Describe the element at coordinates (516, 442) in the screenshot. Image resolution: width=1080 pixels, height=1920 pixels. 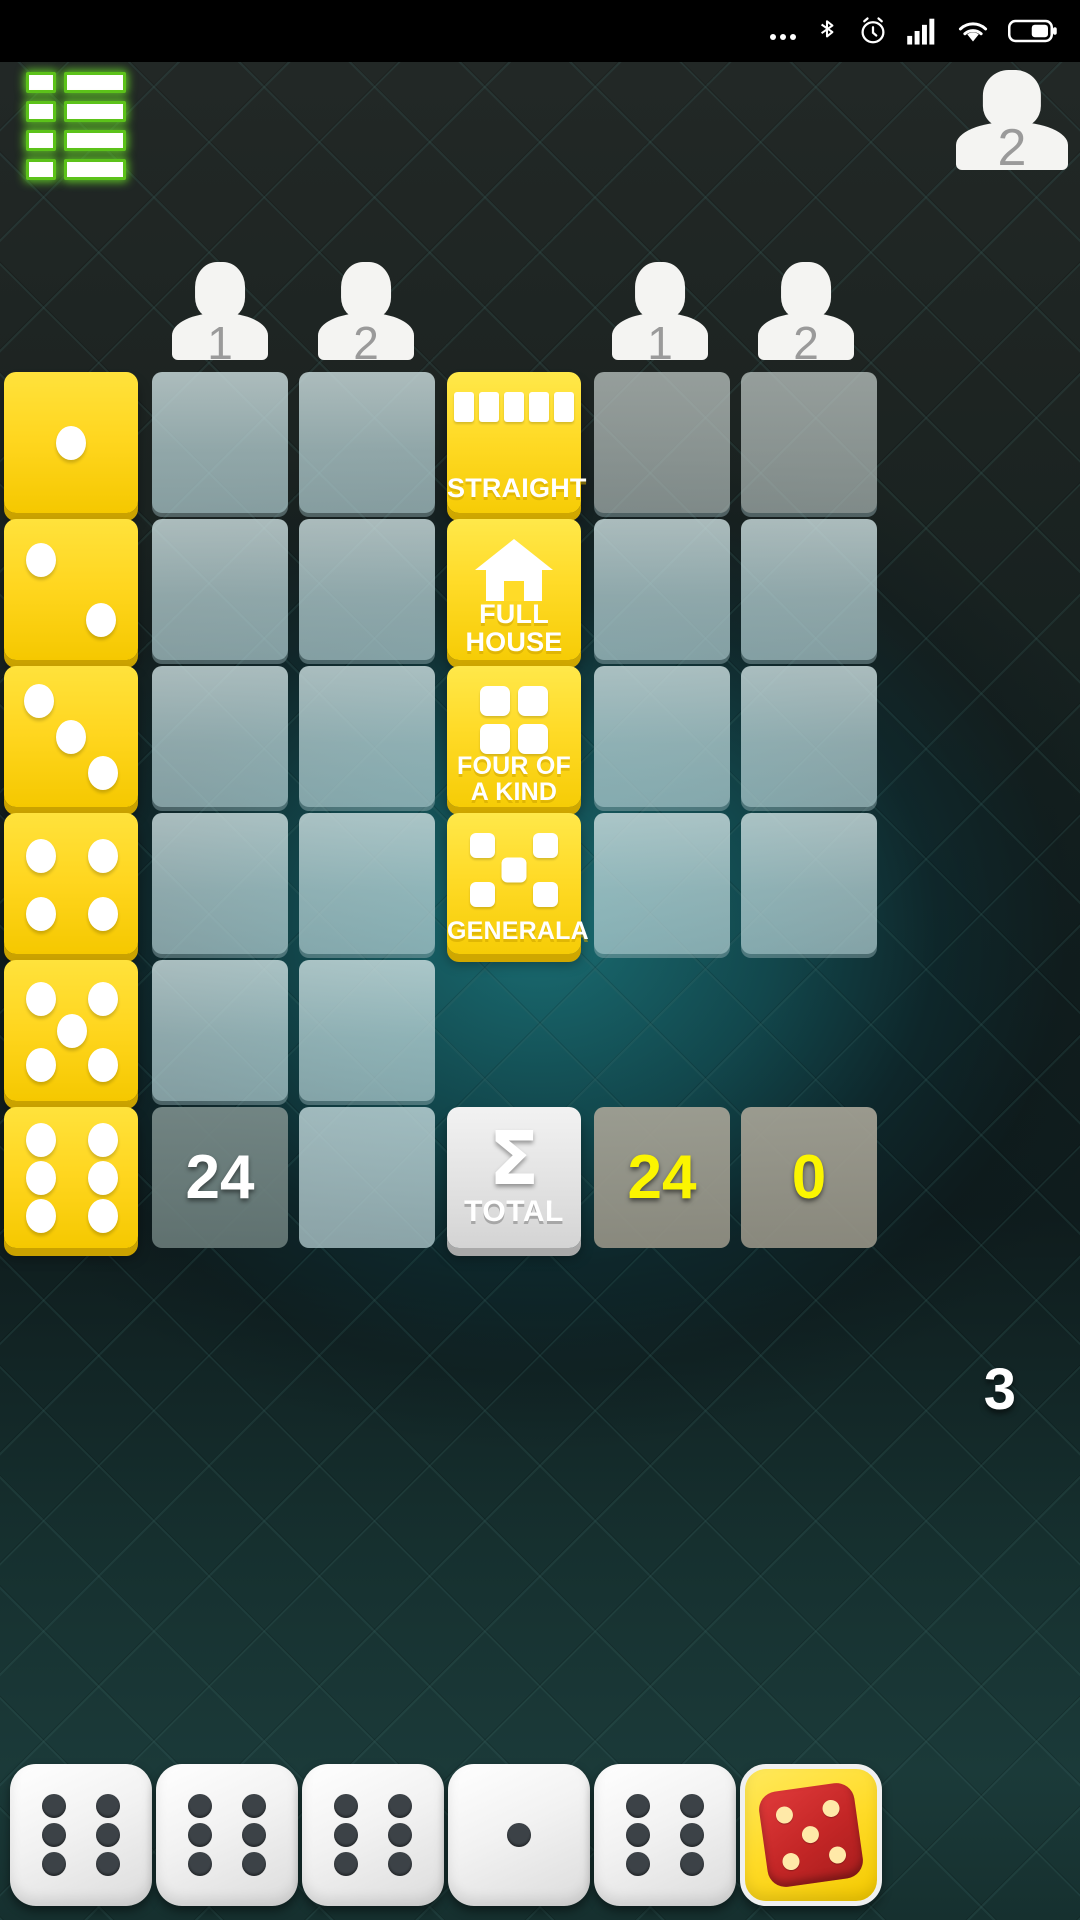
I see `category-straight: STRAIGHT` at that location.